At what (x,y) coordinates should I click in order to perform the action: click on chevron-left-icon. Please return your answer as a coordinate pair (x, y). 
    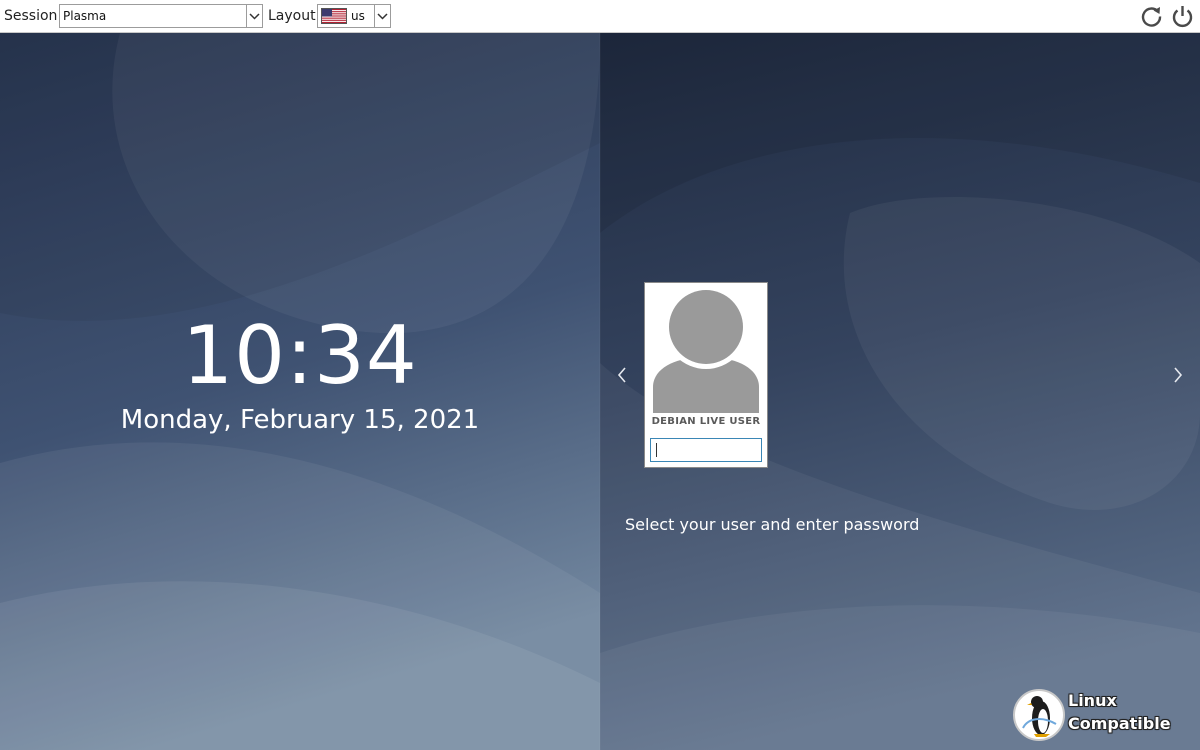
    Looking at the image, I should click on (622, 375).